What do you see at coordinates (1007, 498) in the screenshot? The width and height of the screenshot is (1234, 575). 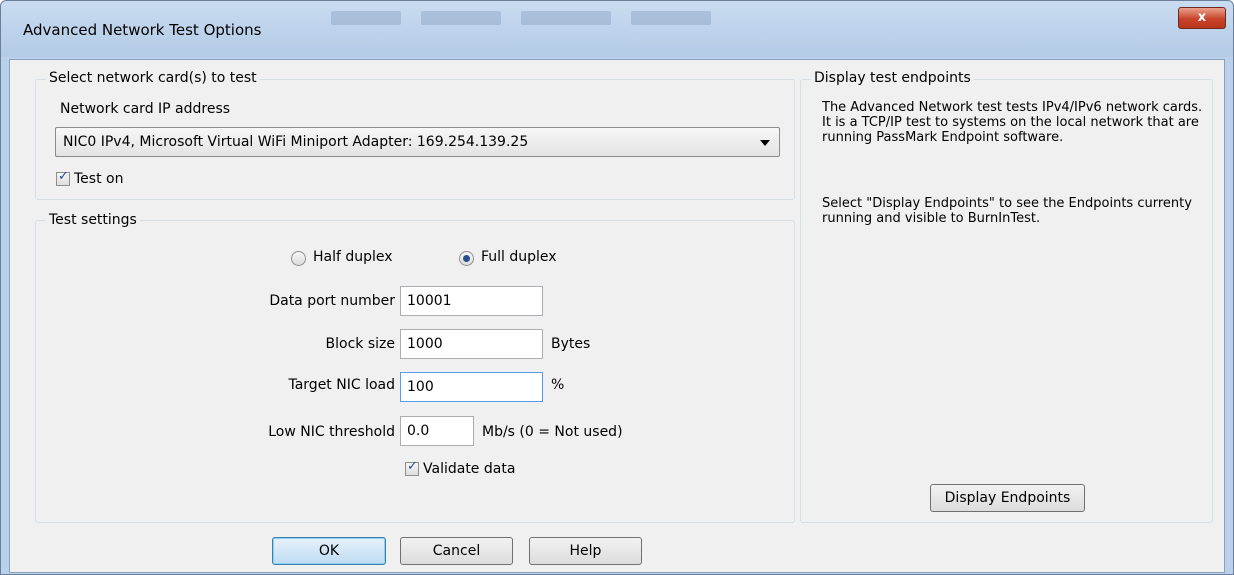 I see `display-endpoints-button: Display Endpoints` at bounding box center [1007, 498].